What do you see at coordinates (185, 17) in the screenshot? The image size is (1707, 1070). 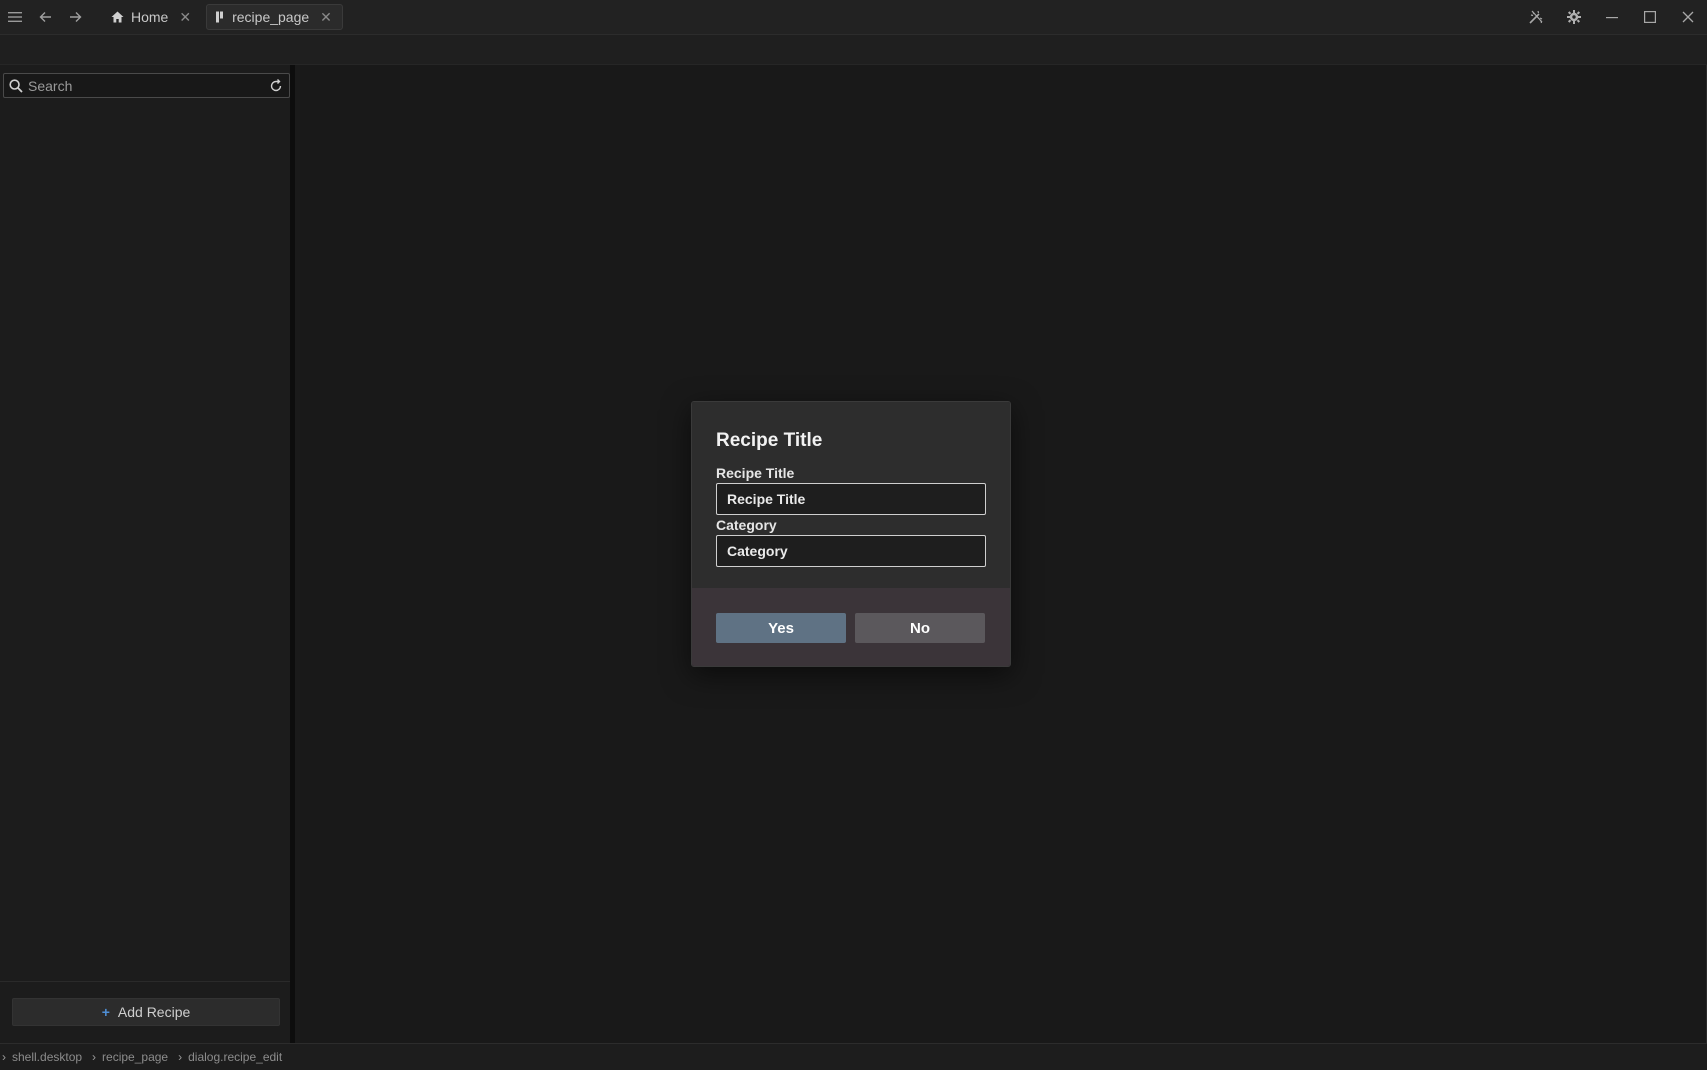 I see `tab-home-close-icon: ✕` at bounding box center [185, 17].